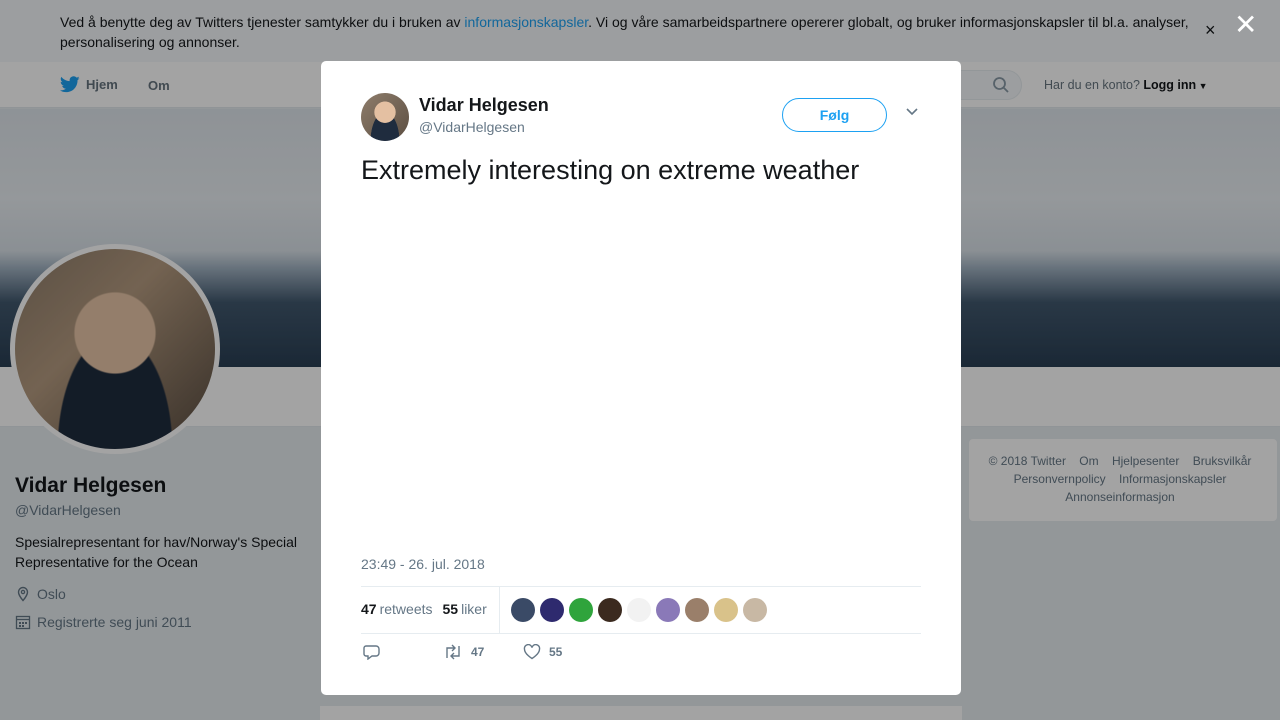 The image size is (1280, 720). Describe the element at coordinates (385, 117) in the screenshot. I see `tweet-author-avatar` at that location.